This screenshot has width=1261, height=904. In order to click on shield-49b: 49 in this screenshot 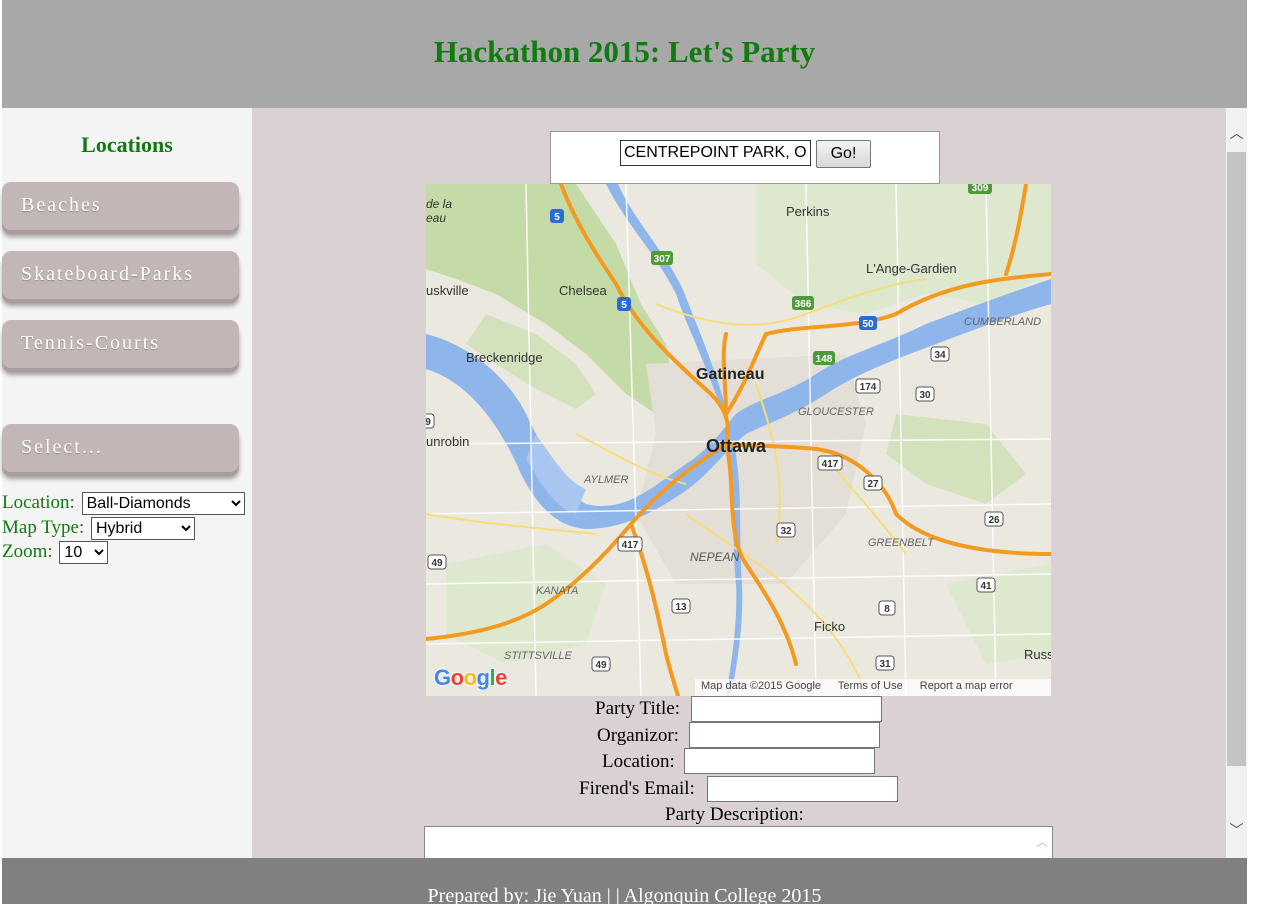, I will do `click(601, 665)`.